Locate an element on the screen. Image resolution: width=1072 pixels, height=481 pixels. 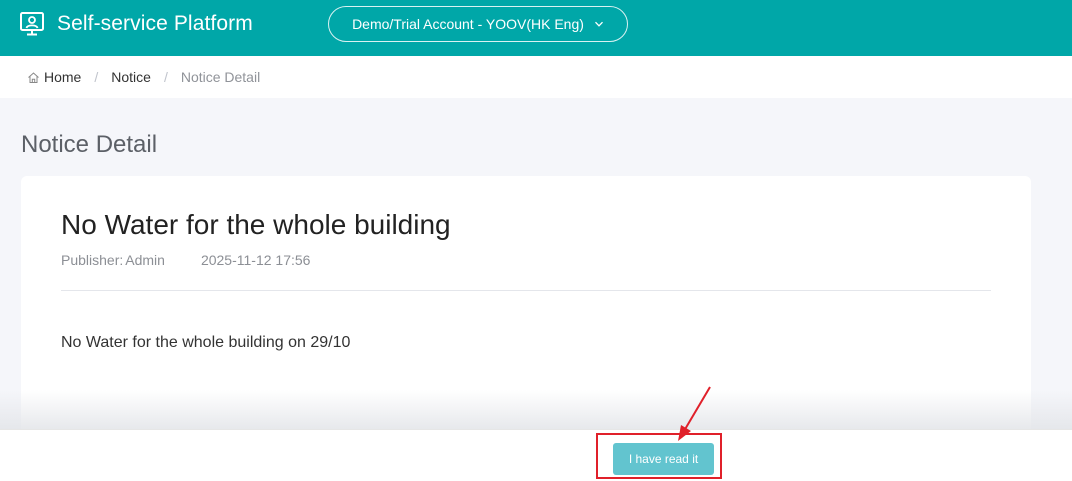
page-title: Notice Detail is located at coordinates (89, 144).